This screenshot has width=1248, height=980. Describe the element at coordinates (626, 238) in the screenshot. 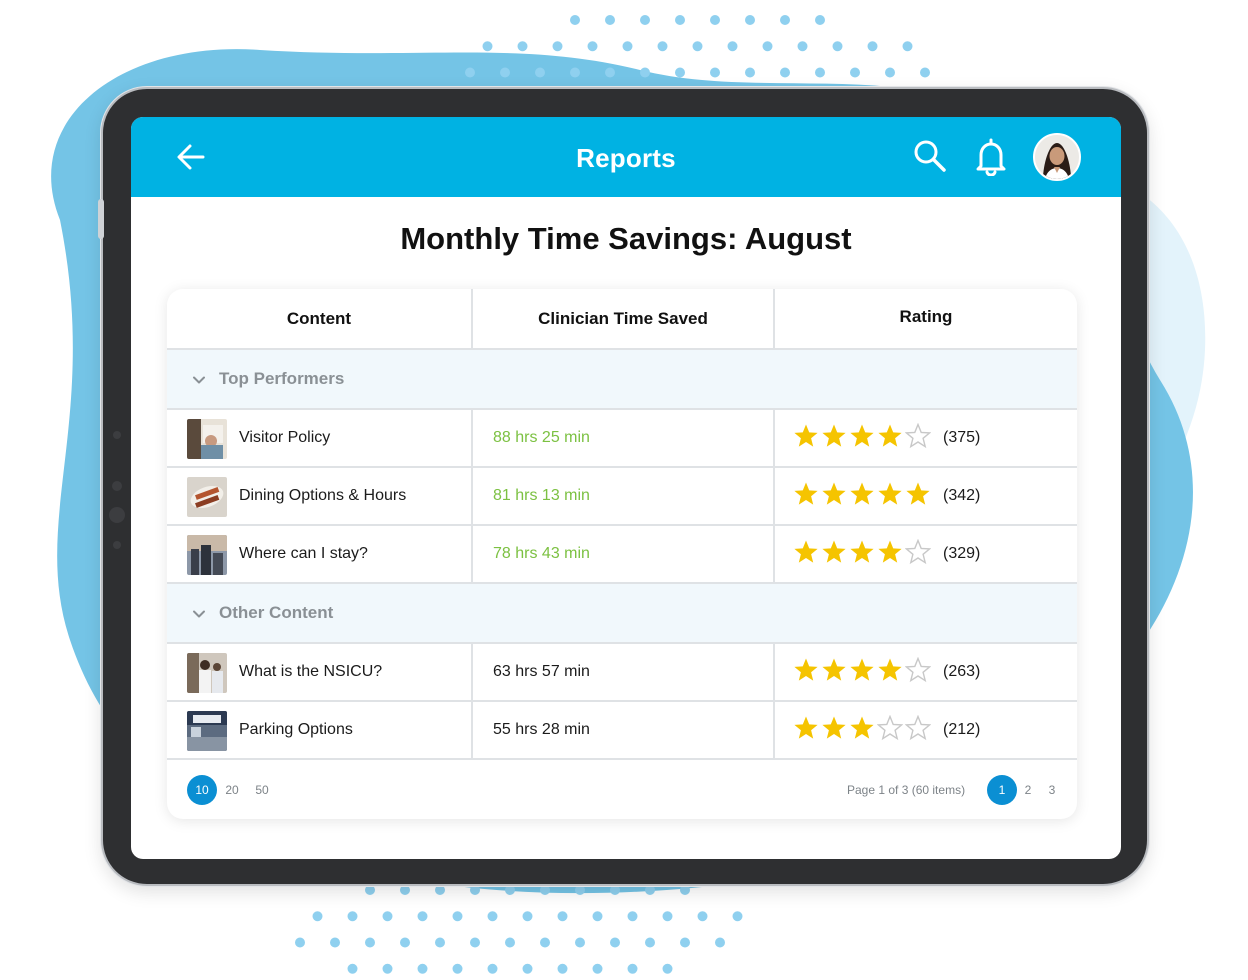

I see `page-title: Monthly Time Savings: August` at that location.